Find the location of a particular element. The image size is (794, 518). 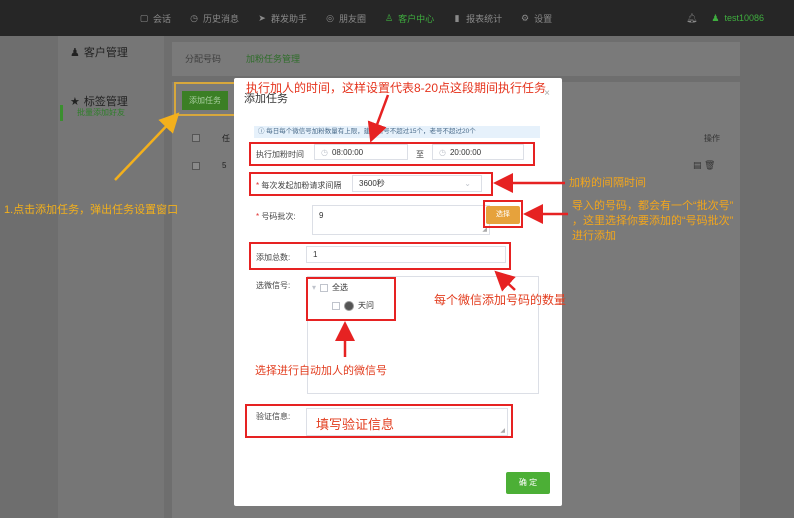

sidebar-group-tags: ★ 标签管理 is located at coordinates (99, 101).